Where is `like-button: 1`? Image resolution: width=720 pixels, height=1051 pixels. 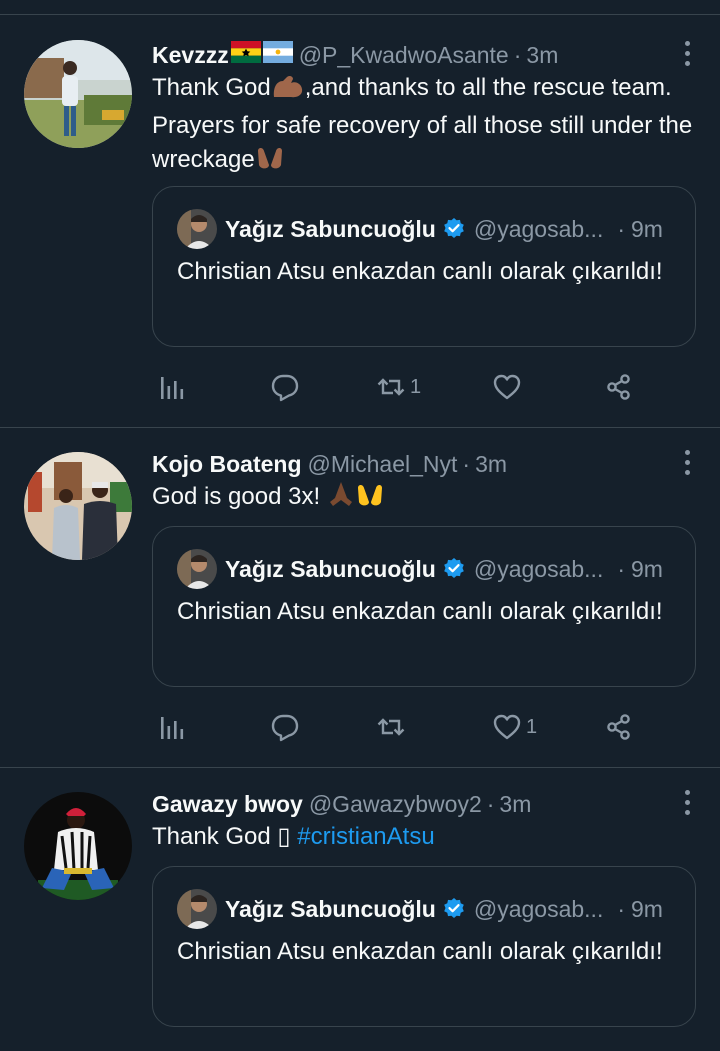 like-button: 1 is located at coordinates (514, 727).